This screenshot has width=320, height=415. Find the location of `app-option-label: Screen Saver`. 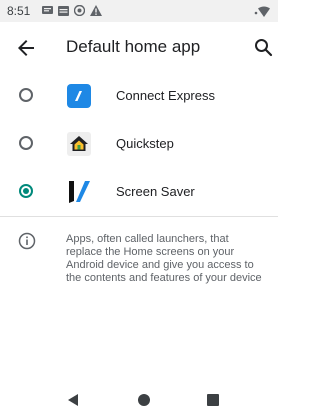

app-option-label: Screen Saver is located at coordinates (155, 191).